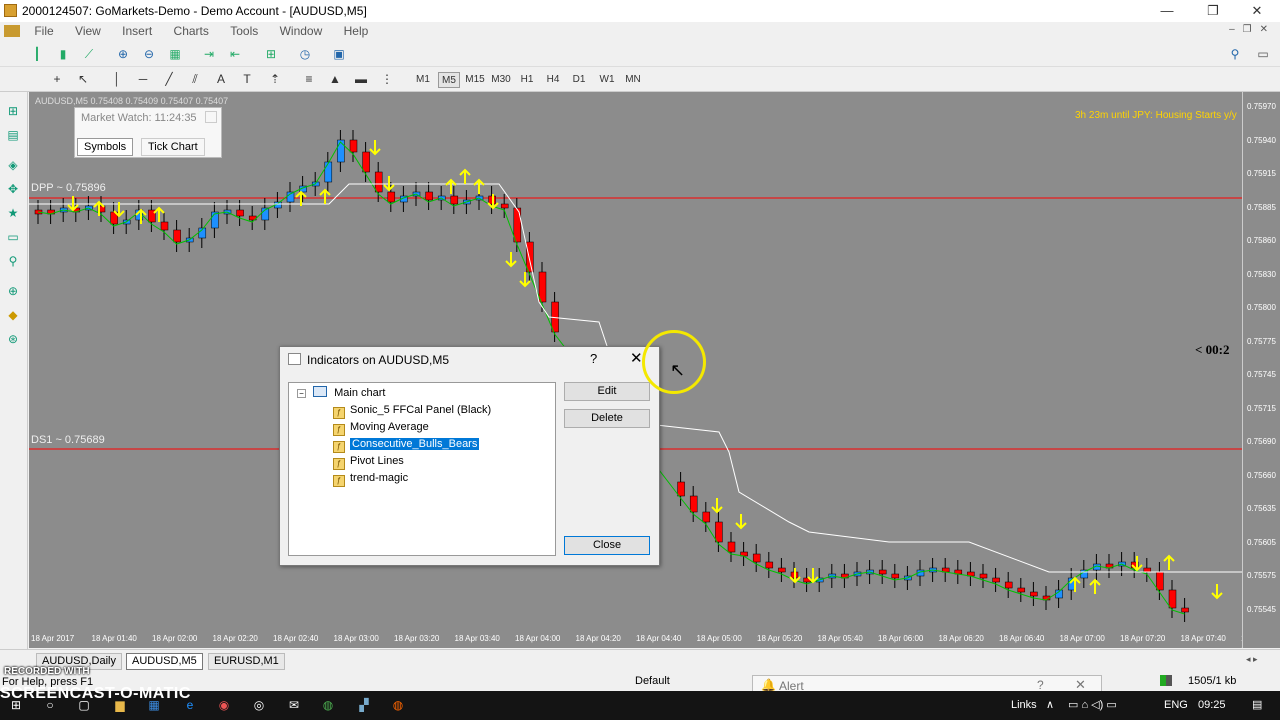 The height and width of the screenshot is (720, 1280). Describe the element at coordinates (105, 147) in the screenshot. I see `tab-symbols: Symbols` at that location.